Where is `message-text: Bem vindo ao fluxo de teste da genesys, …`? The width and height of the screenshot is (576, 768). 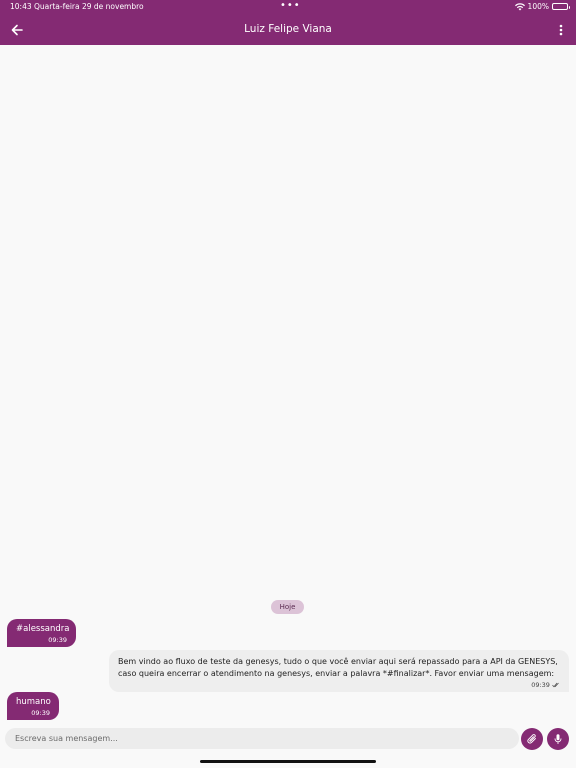
message-text: Bem vindo ao fluxo de teste da genesys, … is located at coordinates (338, 667).